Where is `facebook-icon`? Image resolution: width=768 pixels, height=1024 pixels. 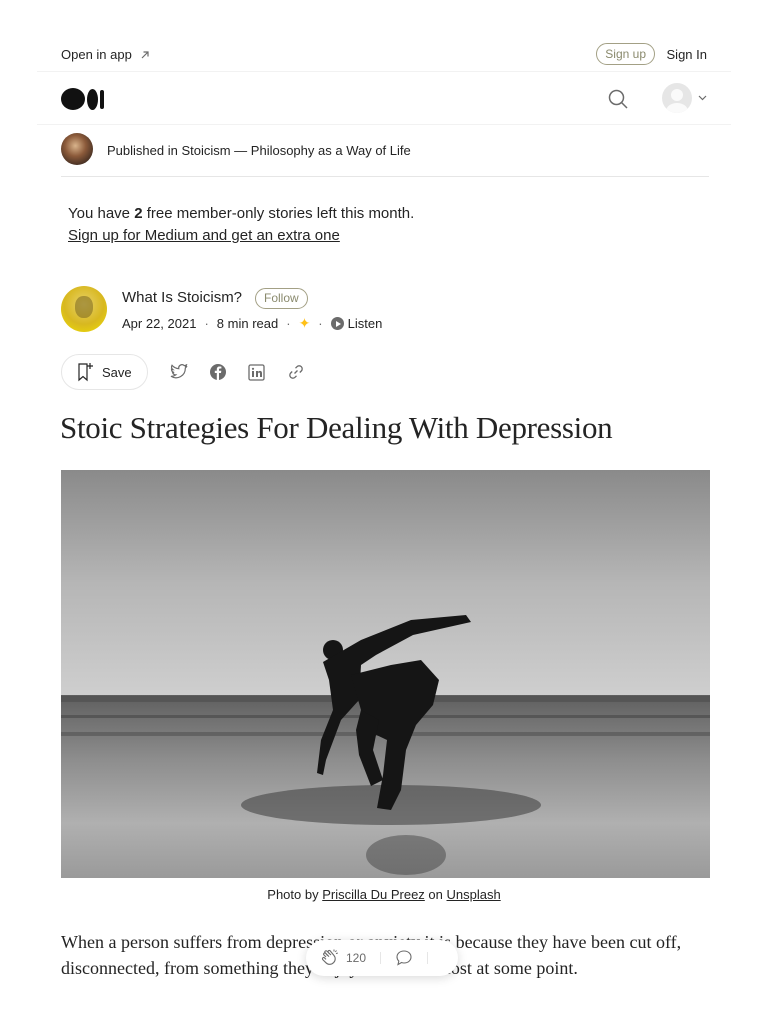 facebook-icon is located at coordinates (218, 372).